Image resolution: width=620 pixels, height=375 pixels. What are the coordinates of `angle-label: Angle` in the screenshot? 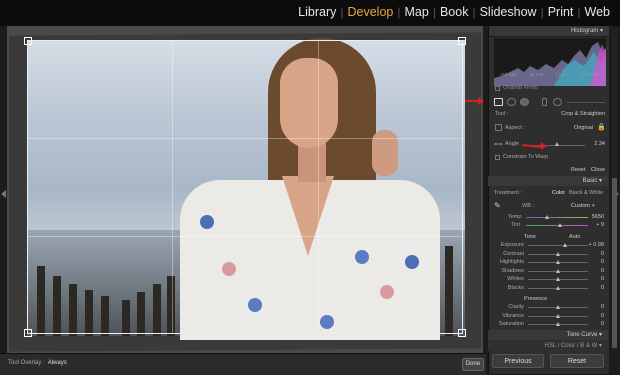 It's located at (512, 144).